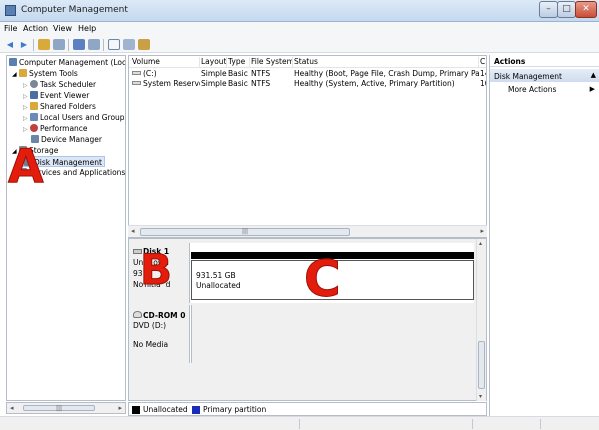 Image resolution: width=599 pixels, height=430 pixels. Describe the element at coordinates (156, 270) in the screenshot. I see `annotation-b: B` at that location.